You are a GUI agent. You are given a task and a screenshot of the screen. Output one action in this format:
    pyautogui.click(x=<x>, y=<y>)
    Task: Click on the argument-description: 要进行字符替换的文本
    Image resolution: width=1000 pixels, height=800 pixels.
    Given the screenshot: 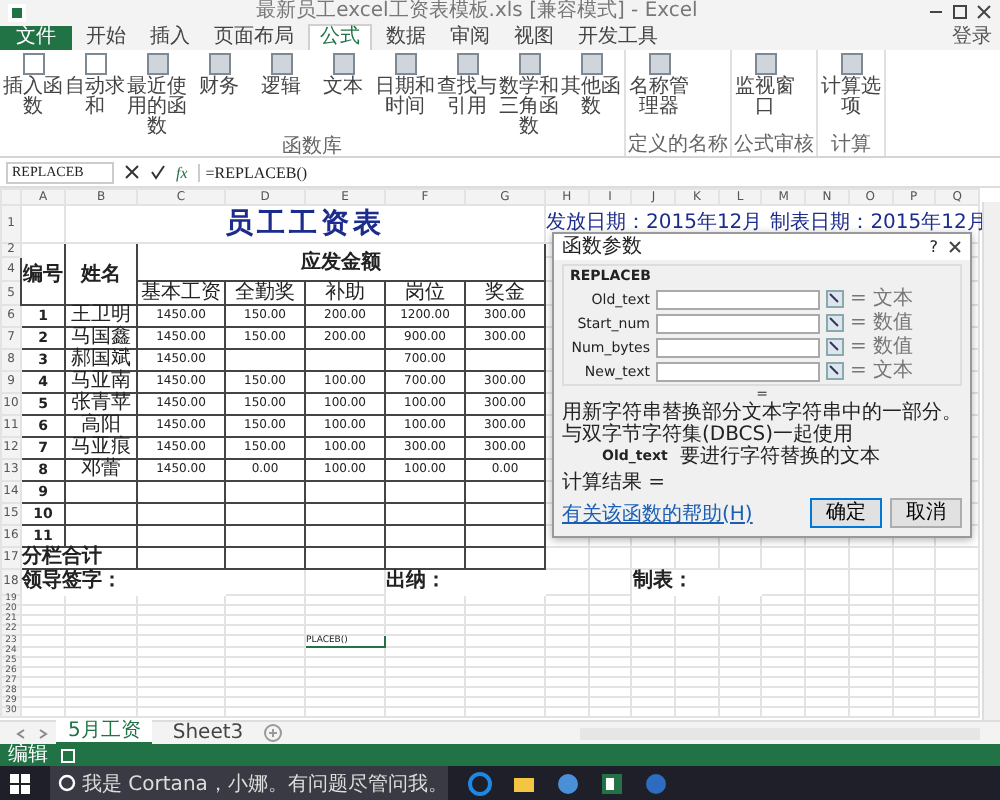 What is the action you would take?
    pyautogui.click(x=779, y=457)
    